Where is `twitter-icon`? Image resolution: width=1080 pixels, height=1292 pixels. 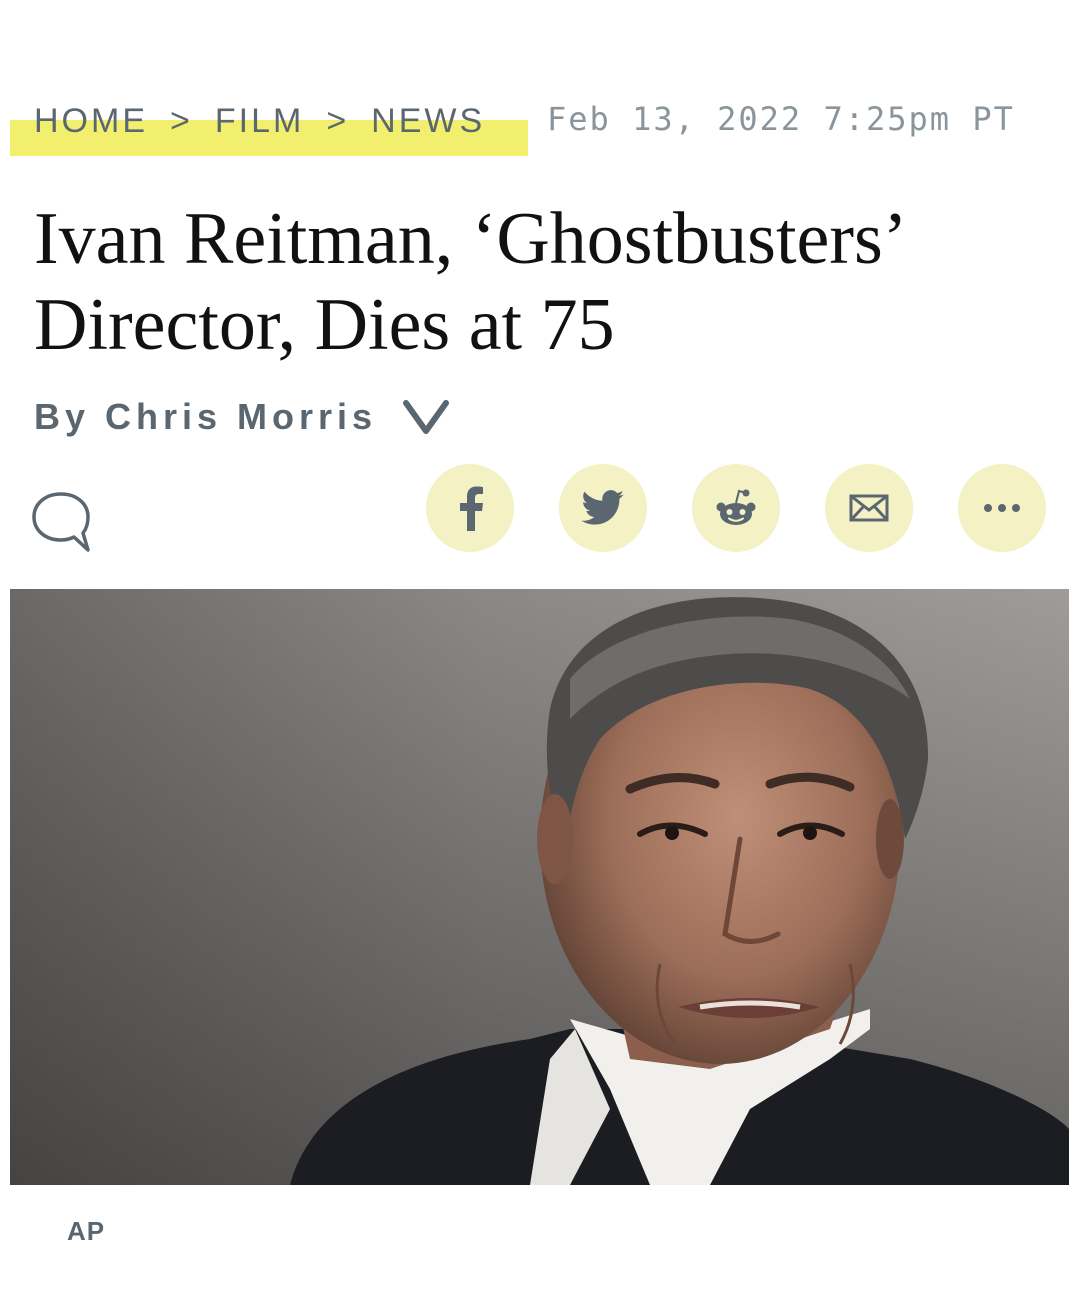 twitter-icon is located at coordinates (602, 507).